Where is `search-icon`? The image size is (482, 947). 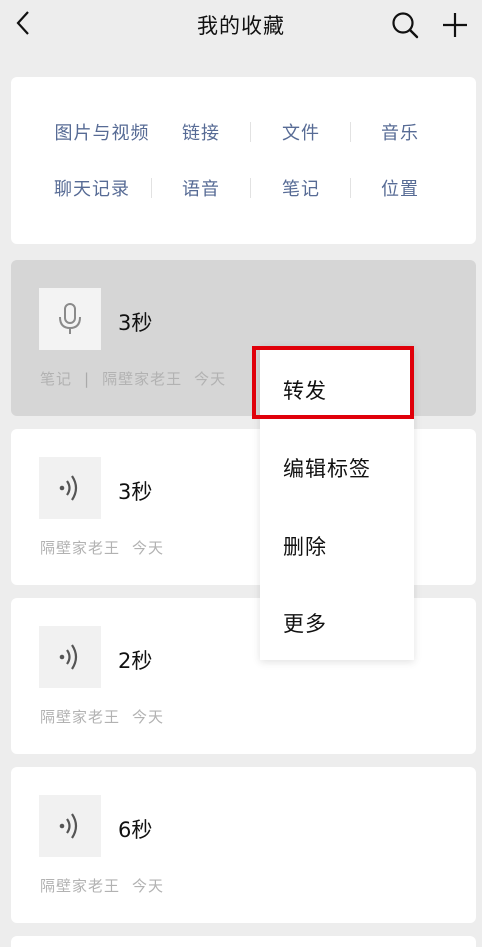
search-icon is located at coordinates (405, 25).